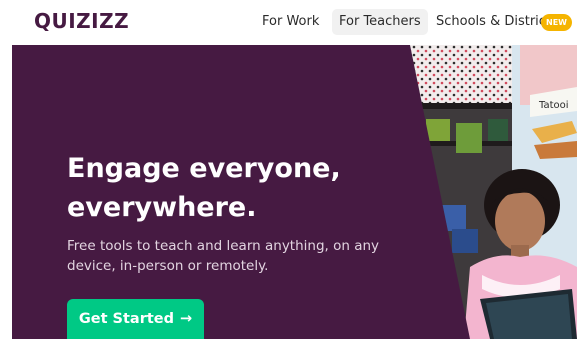  I want to click on quizizz-logo: QUIZIZZ, so click(81, 21).